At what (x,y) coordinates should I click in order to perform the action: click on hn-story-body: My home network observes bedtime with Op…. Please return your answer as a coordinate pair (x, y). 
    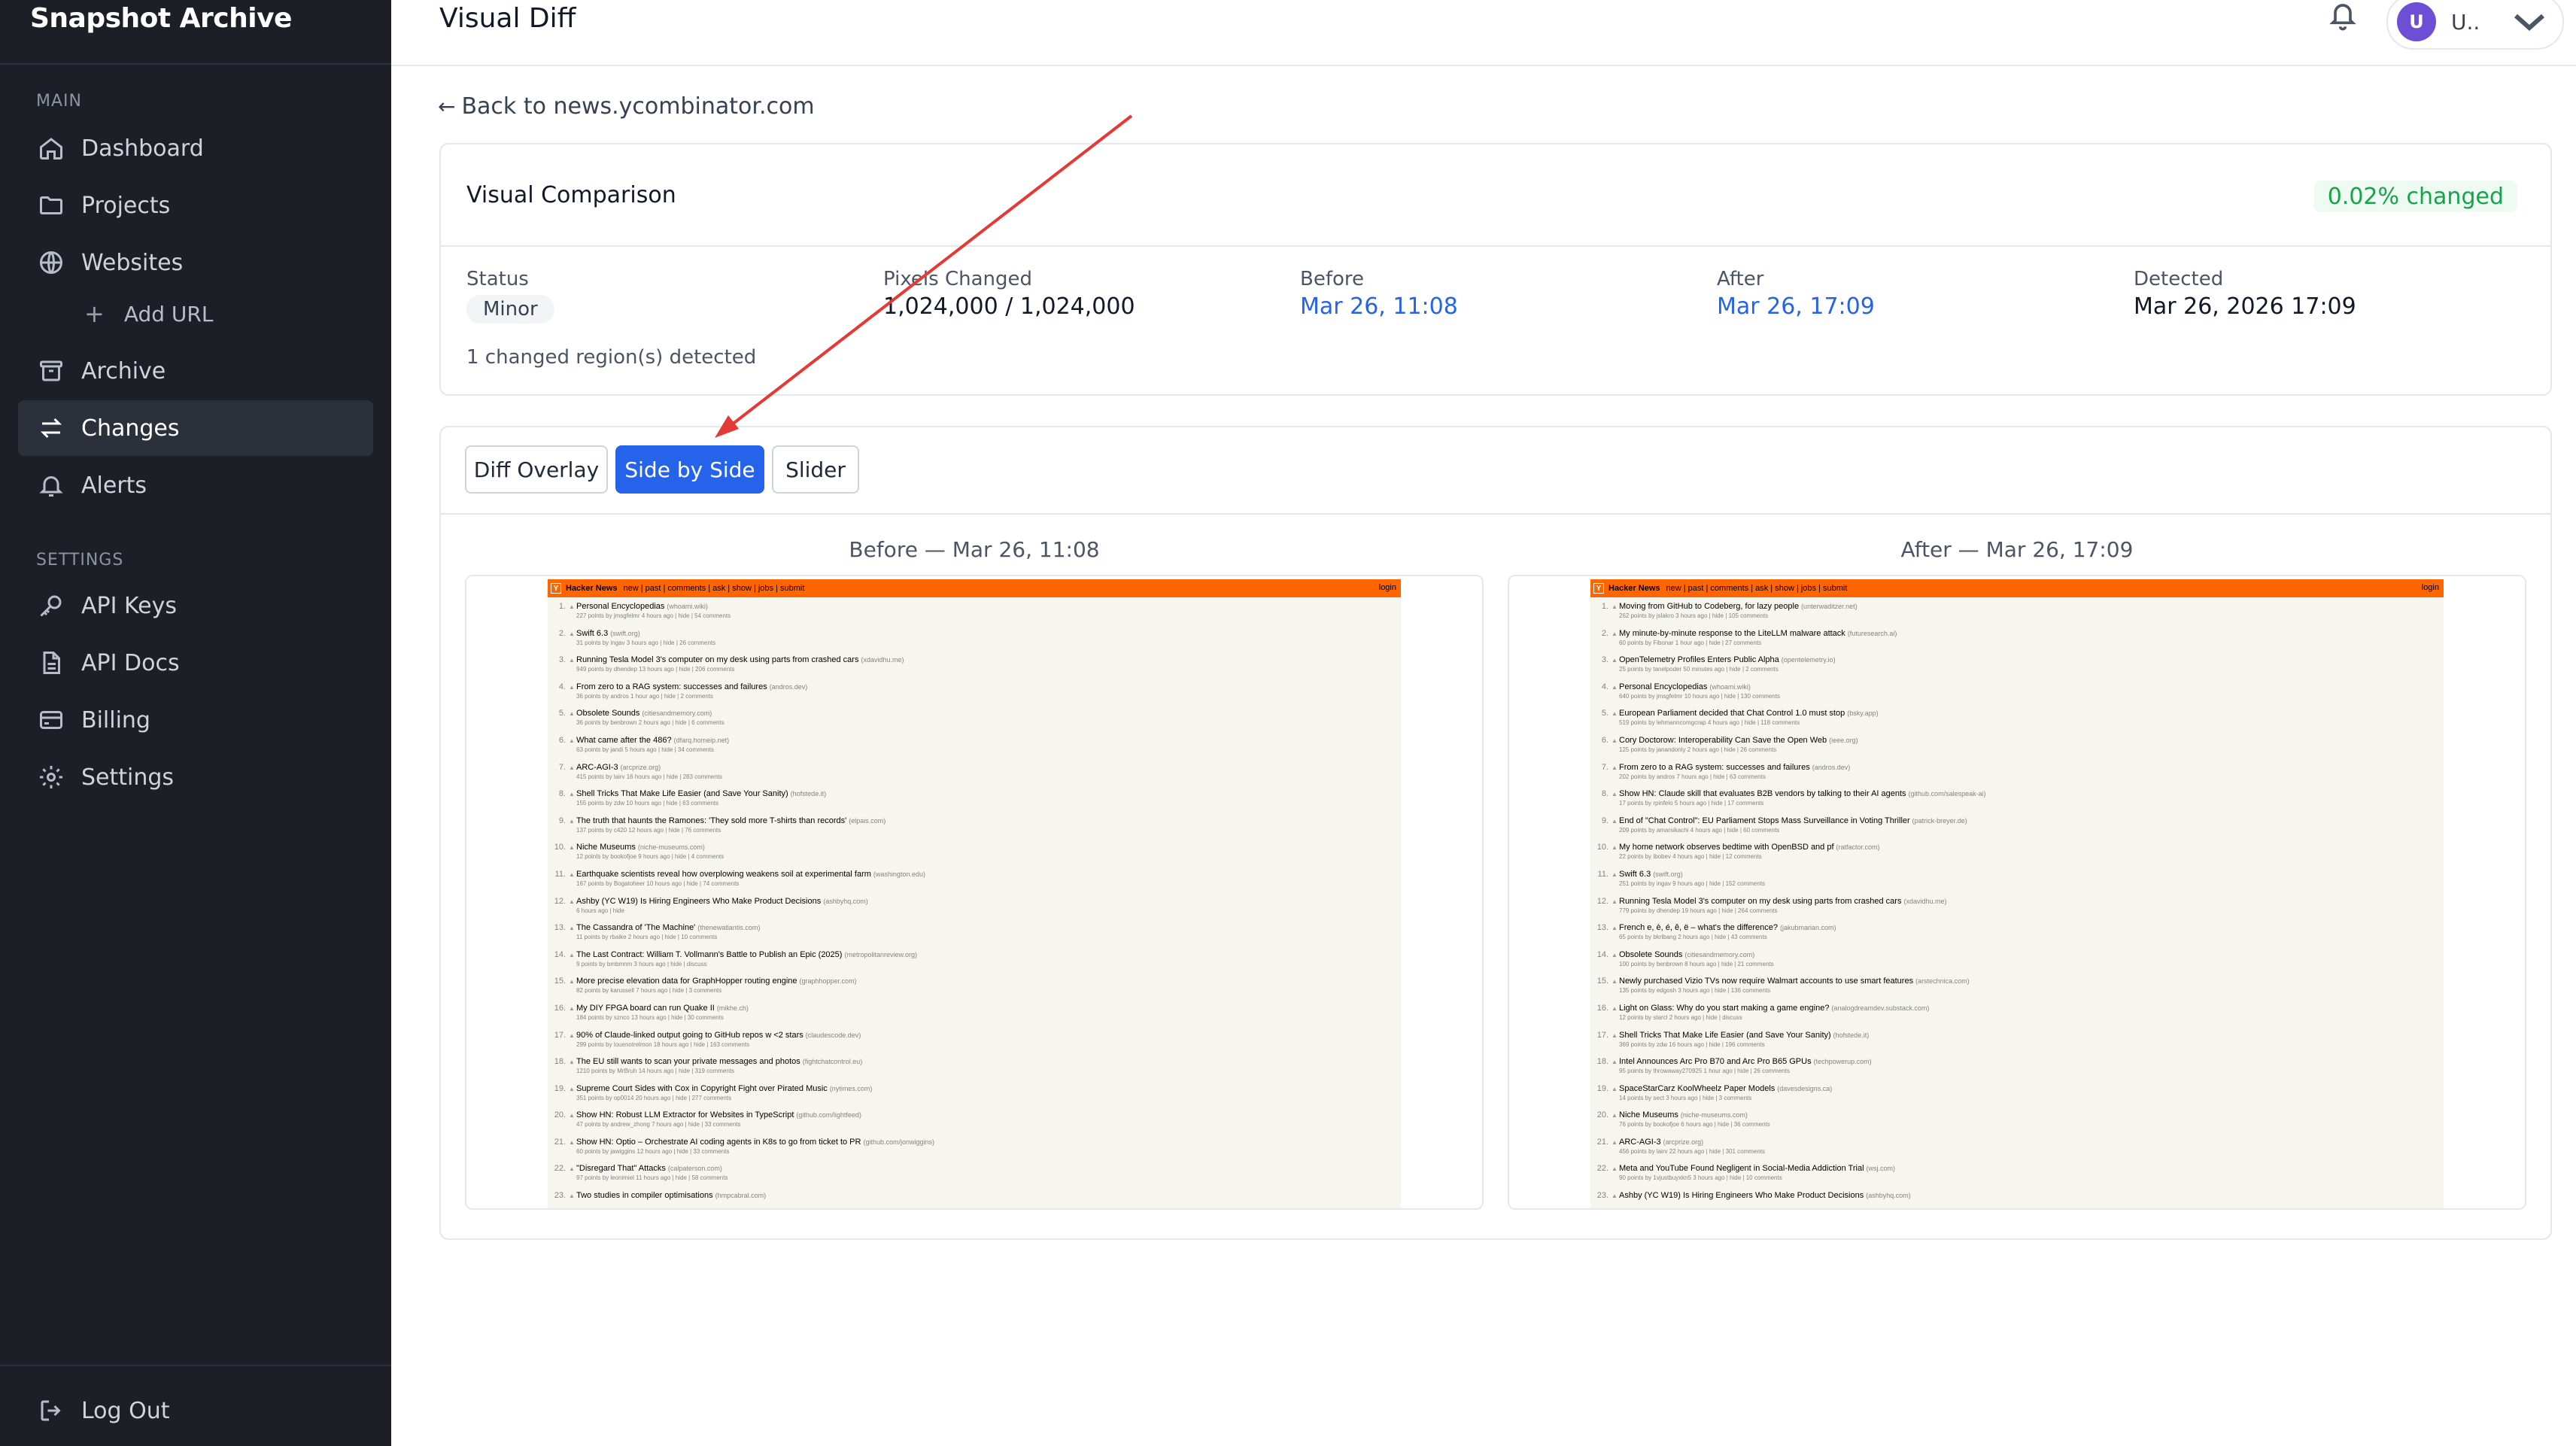
    Looking at the image, I should click on (2031, 856).